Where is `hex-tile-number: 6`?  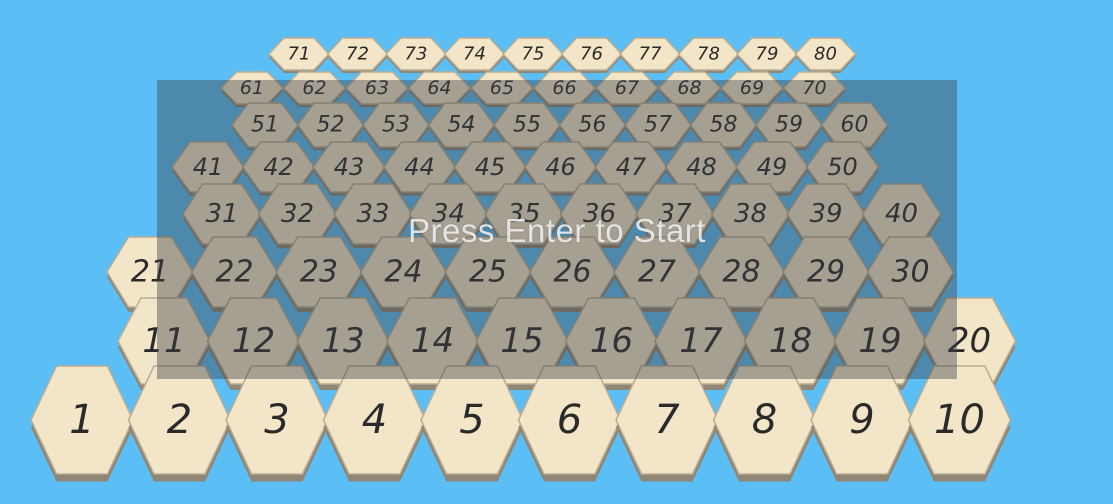 hex-tile-number: 6 is located at coordinates (569, 420).